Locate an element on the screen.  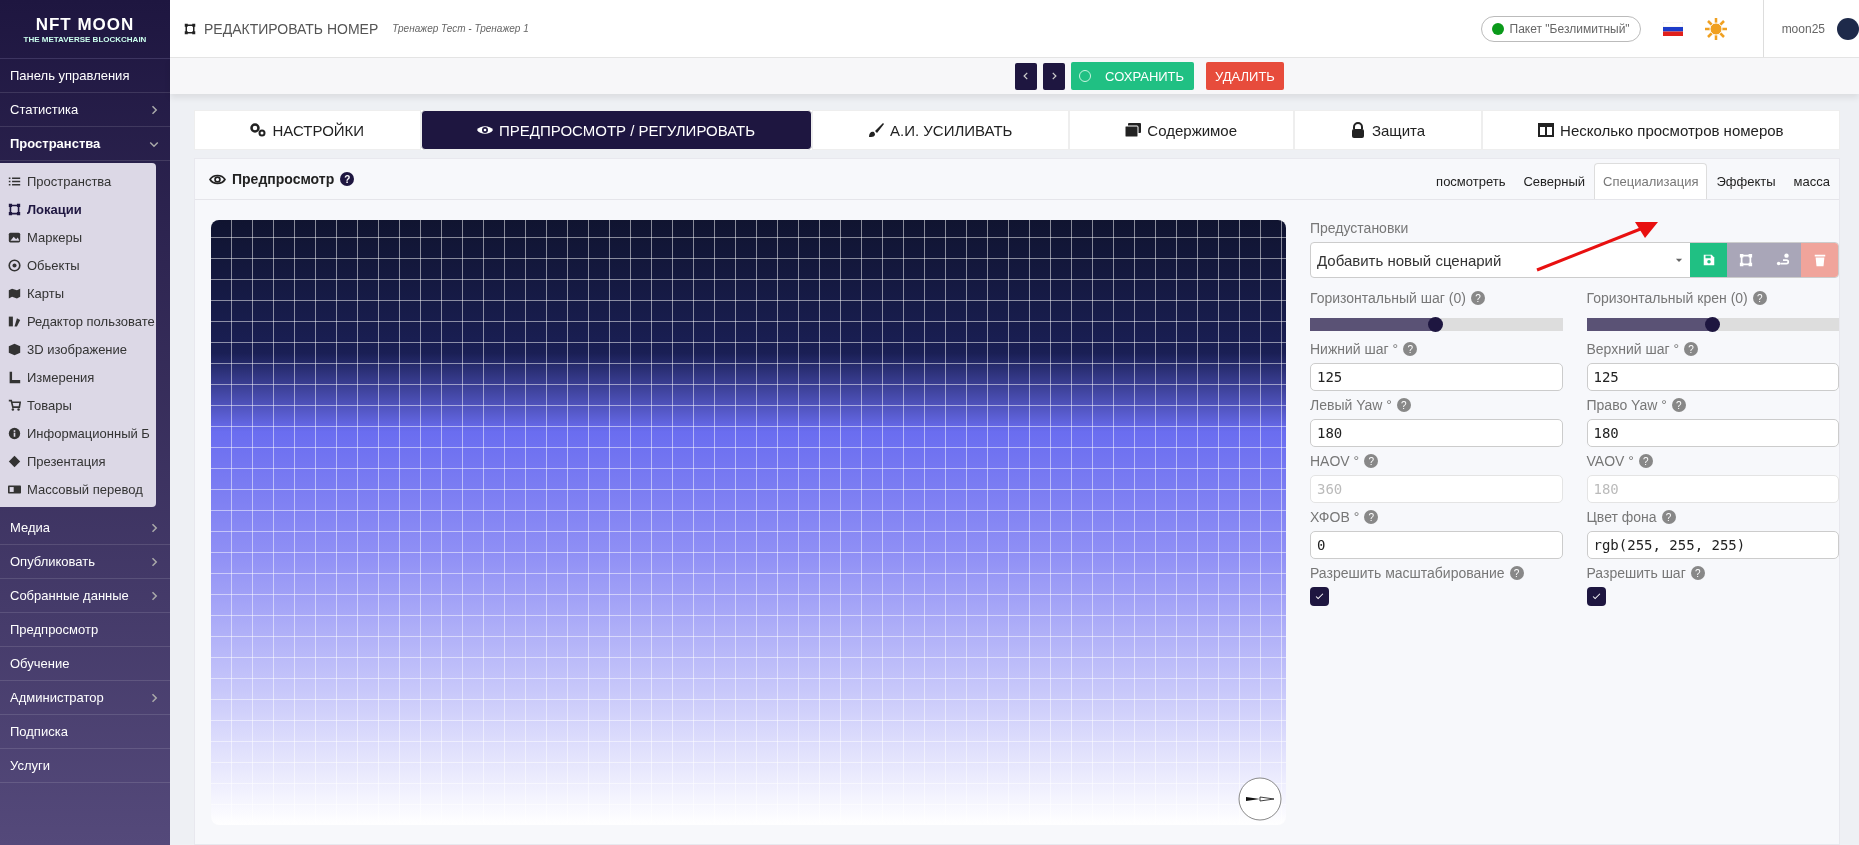
sidebar-item: Предпросмотр is located at coordinates (85, 630).